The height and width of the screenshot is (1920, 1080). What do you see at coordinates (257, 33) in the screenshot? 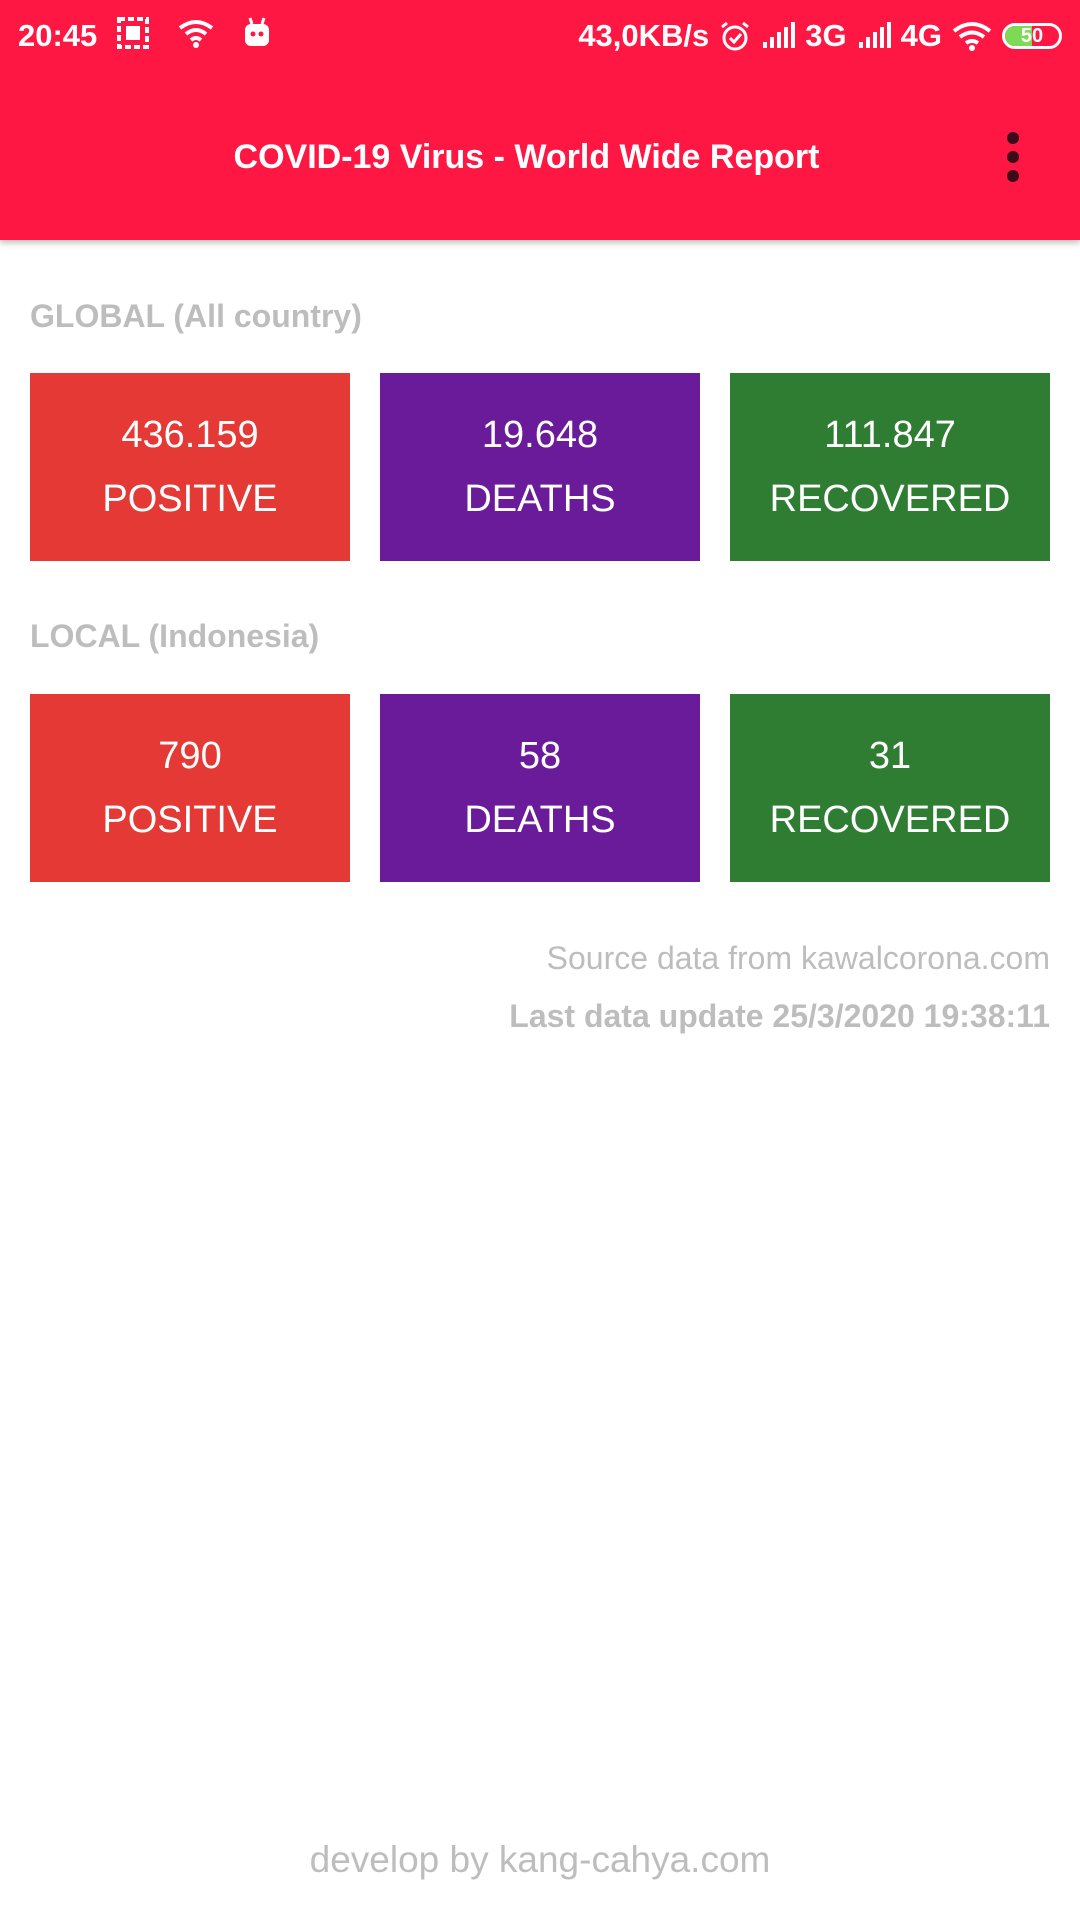
I see `android-icon` at bounding box center [257, 33].